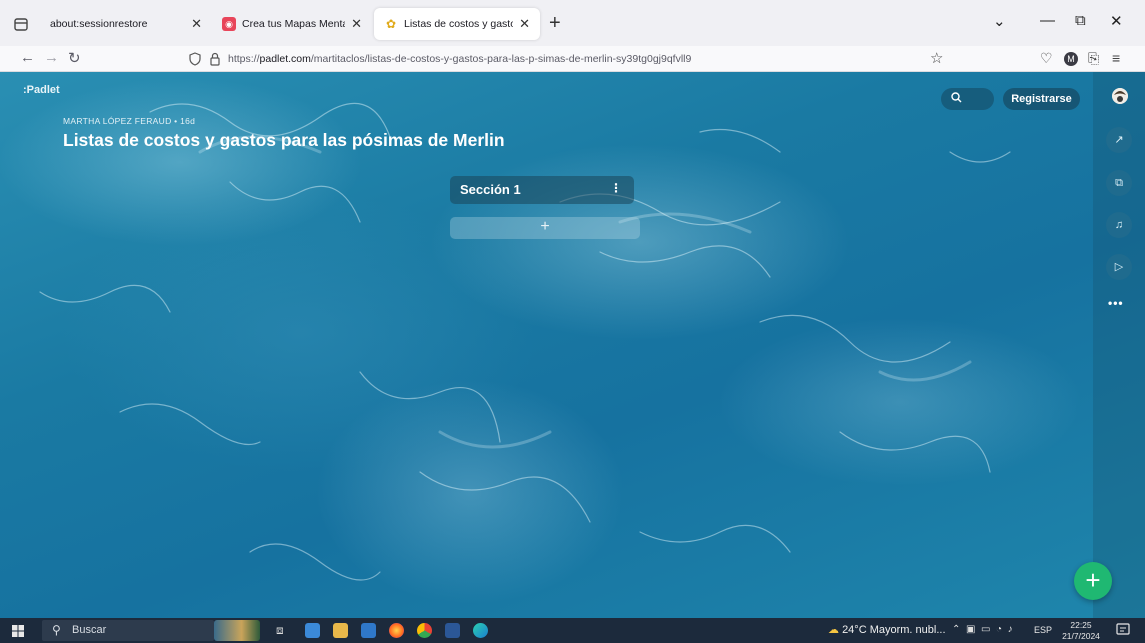 The height and width of the screenshot is (643, 1145). What do you see at coordinates (340, 630) in the screenshot?
I see `store-icon` at bounding box center [340, 630].